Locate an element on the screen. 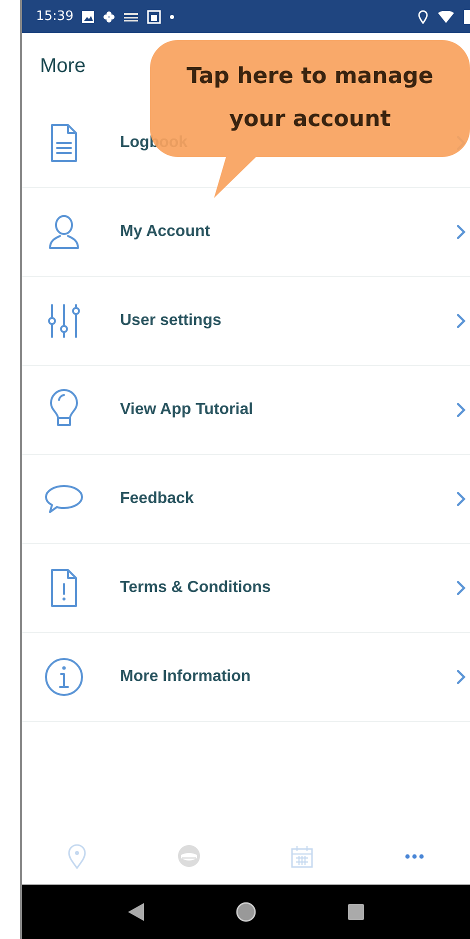 This screenshot has width=470, height=939. menu-item: More Information is located at coordinates (185, 677).